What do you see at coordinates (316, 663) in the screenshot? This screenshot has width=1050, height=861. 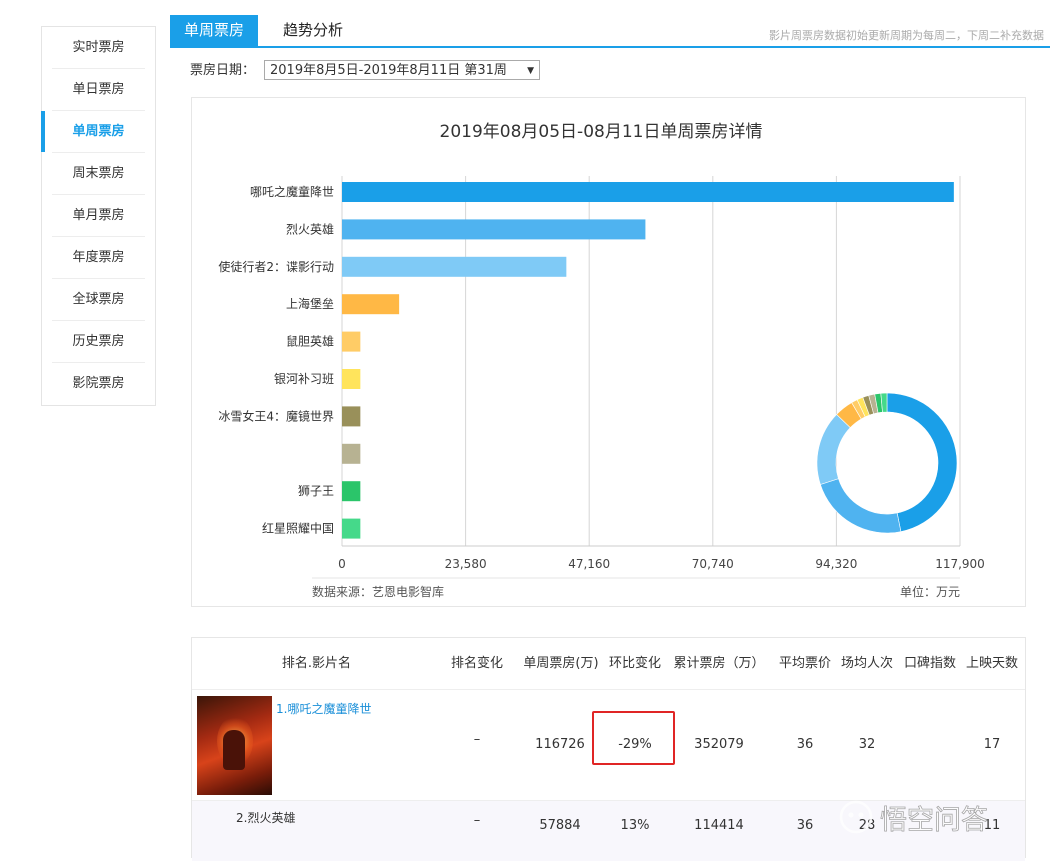 I see `header-rank-name: 排名.影片名` at bounding box center [316, 663].